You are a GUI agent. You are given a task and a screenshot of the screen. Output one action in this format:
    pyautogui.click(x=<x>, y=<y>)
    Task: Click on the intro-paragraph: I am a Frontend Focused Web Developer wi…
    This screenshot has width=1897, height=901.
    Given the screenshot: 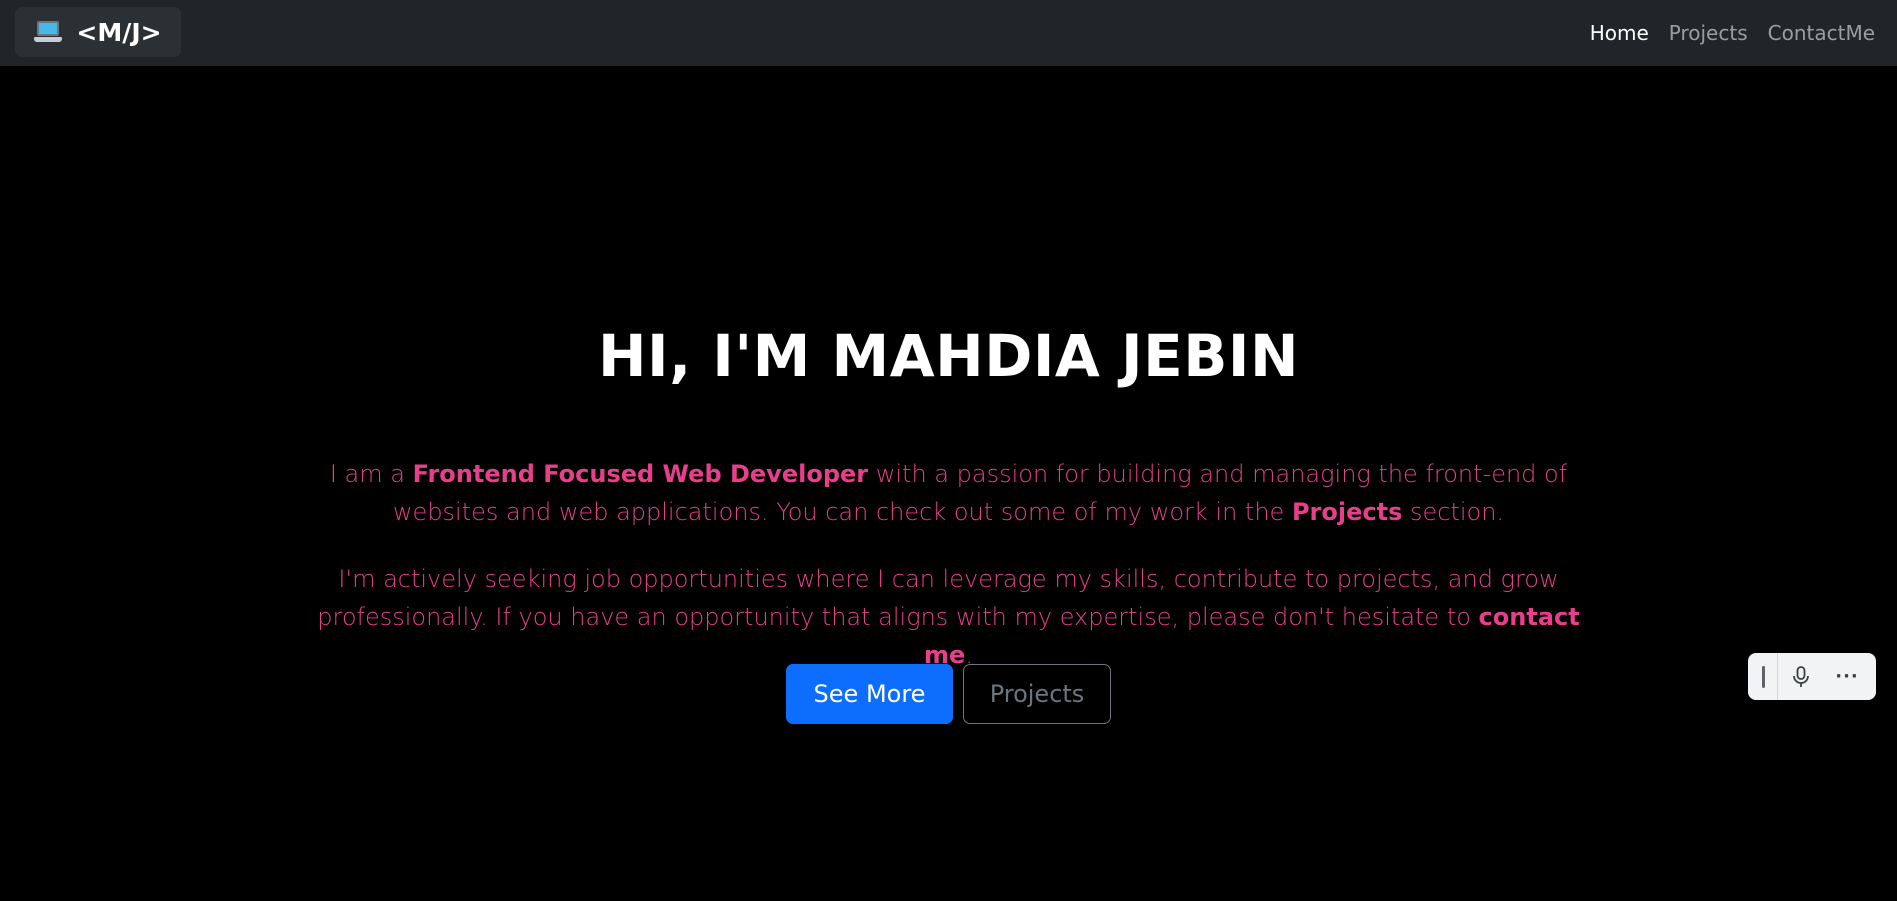 What is the action you would take?
    pyautogui.click(x=948, y=493)
    